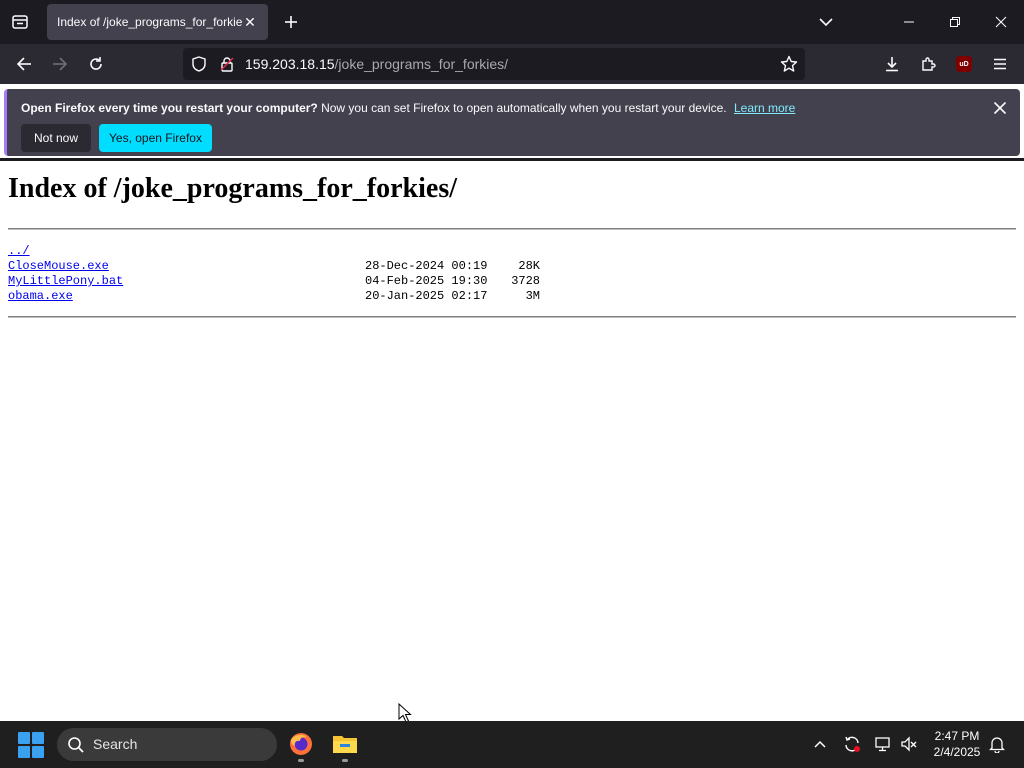  I want to click on forward-icon, so click(60, 64).